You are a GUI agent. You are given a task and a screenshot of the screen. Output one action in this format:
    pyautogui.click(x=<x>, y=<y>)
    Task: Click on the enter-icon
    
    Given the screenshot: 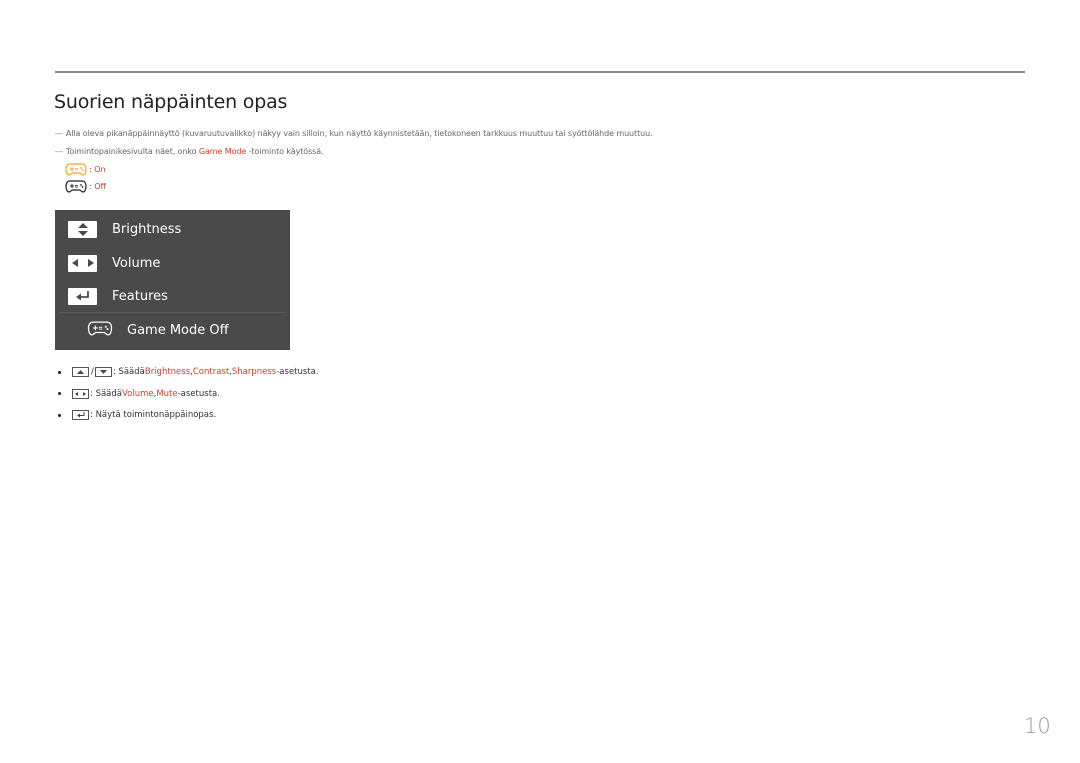 What is the action you would take?
    pyautogui.click(x=82, y=296)
    